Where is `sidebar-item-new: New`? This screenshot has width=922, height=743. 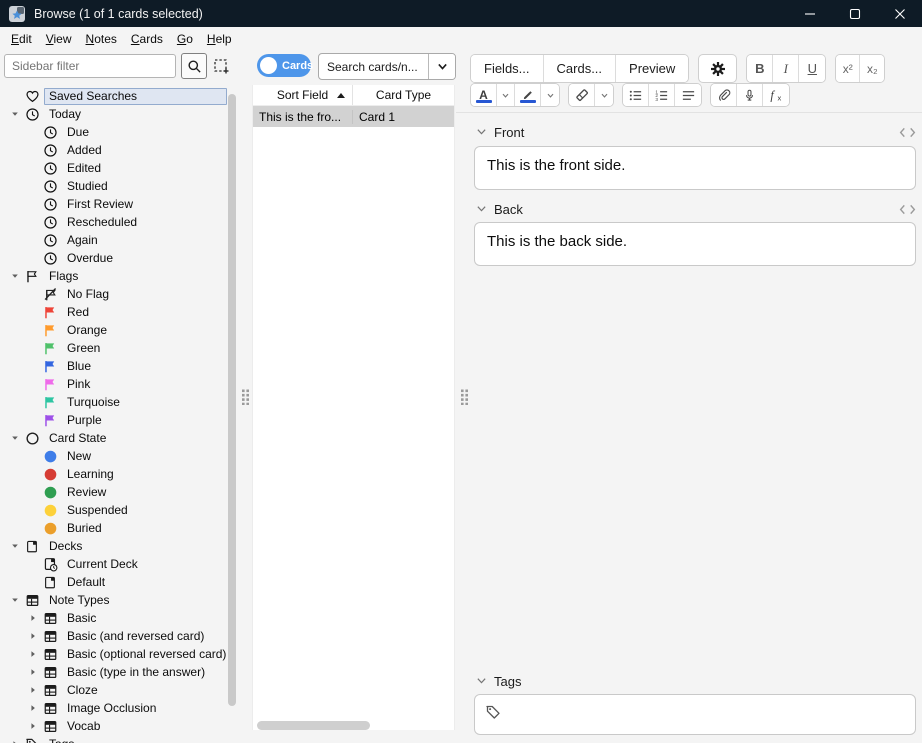
sidebar-item-new: New is located at coordinates (113, 456).